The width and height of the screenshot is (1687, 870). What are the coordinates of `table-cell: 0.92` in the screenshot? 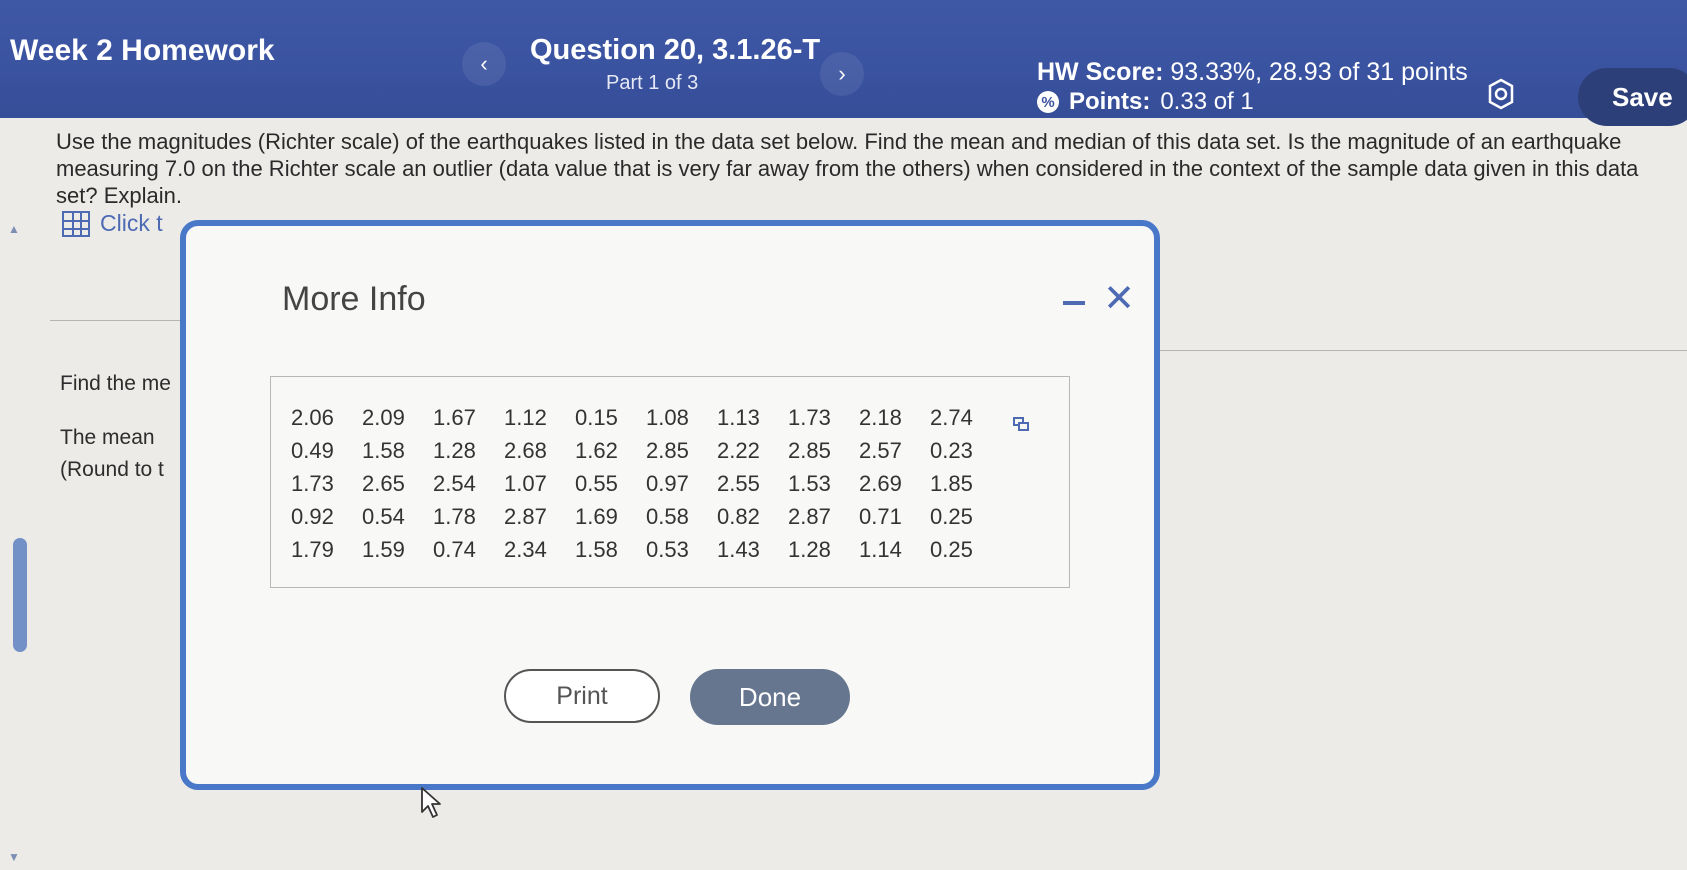 It's located at (312, 516).